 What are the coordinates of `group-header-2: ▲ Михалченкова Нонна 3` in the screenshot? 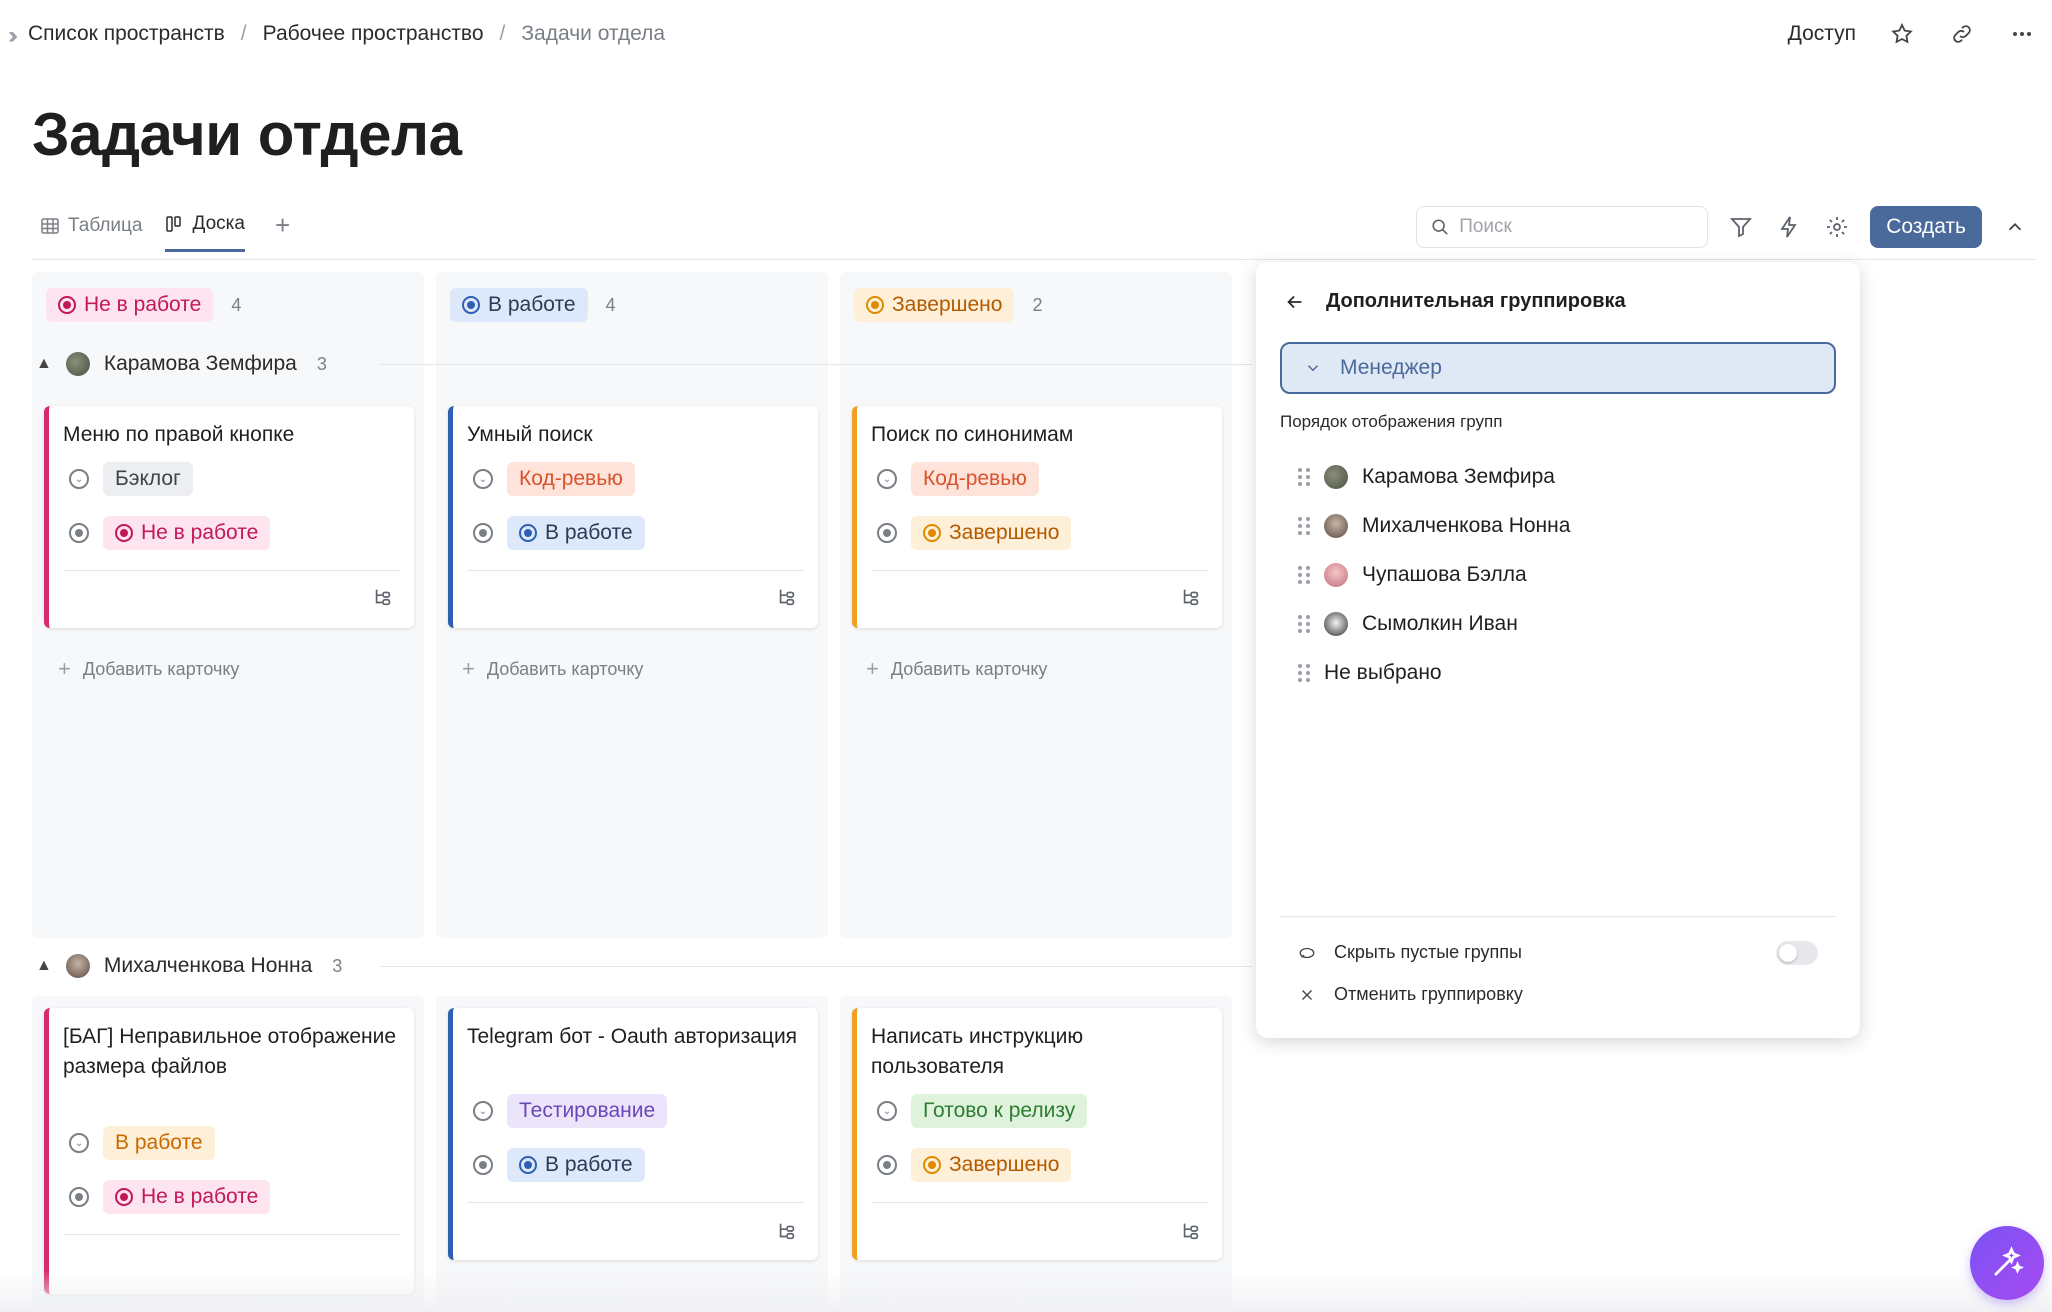 It's located at (189, 966).